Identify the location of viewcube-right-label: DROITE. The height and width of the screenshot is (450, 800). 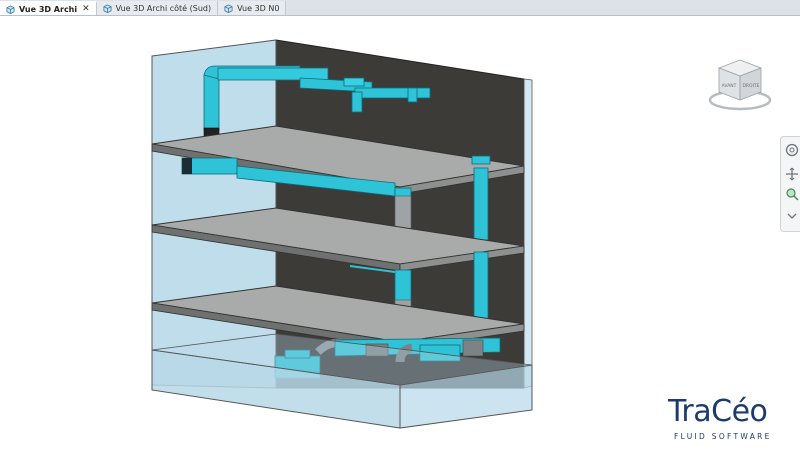
(750, 86).